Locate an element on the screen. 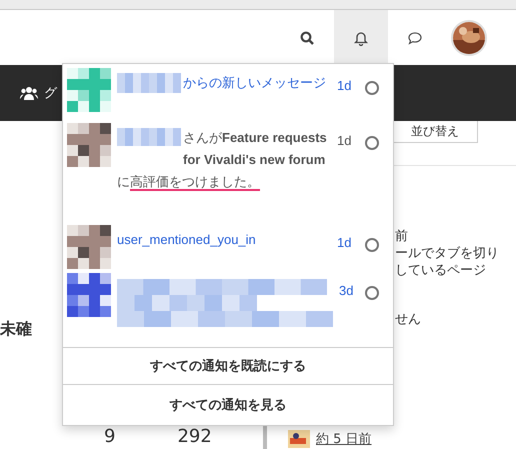  notification-action-button: すべての通知を既読にする is located at coordinates (228, 365).